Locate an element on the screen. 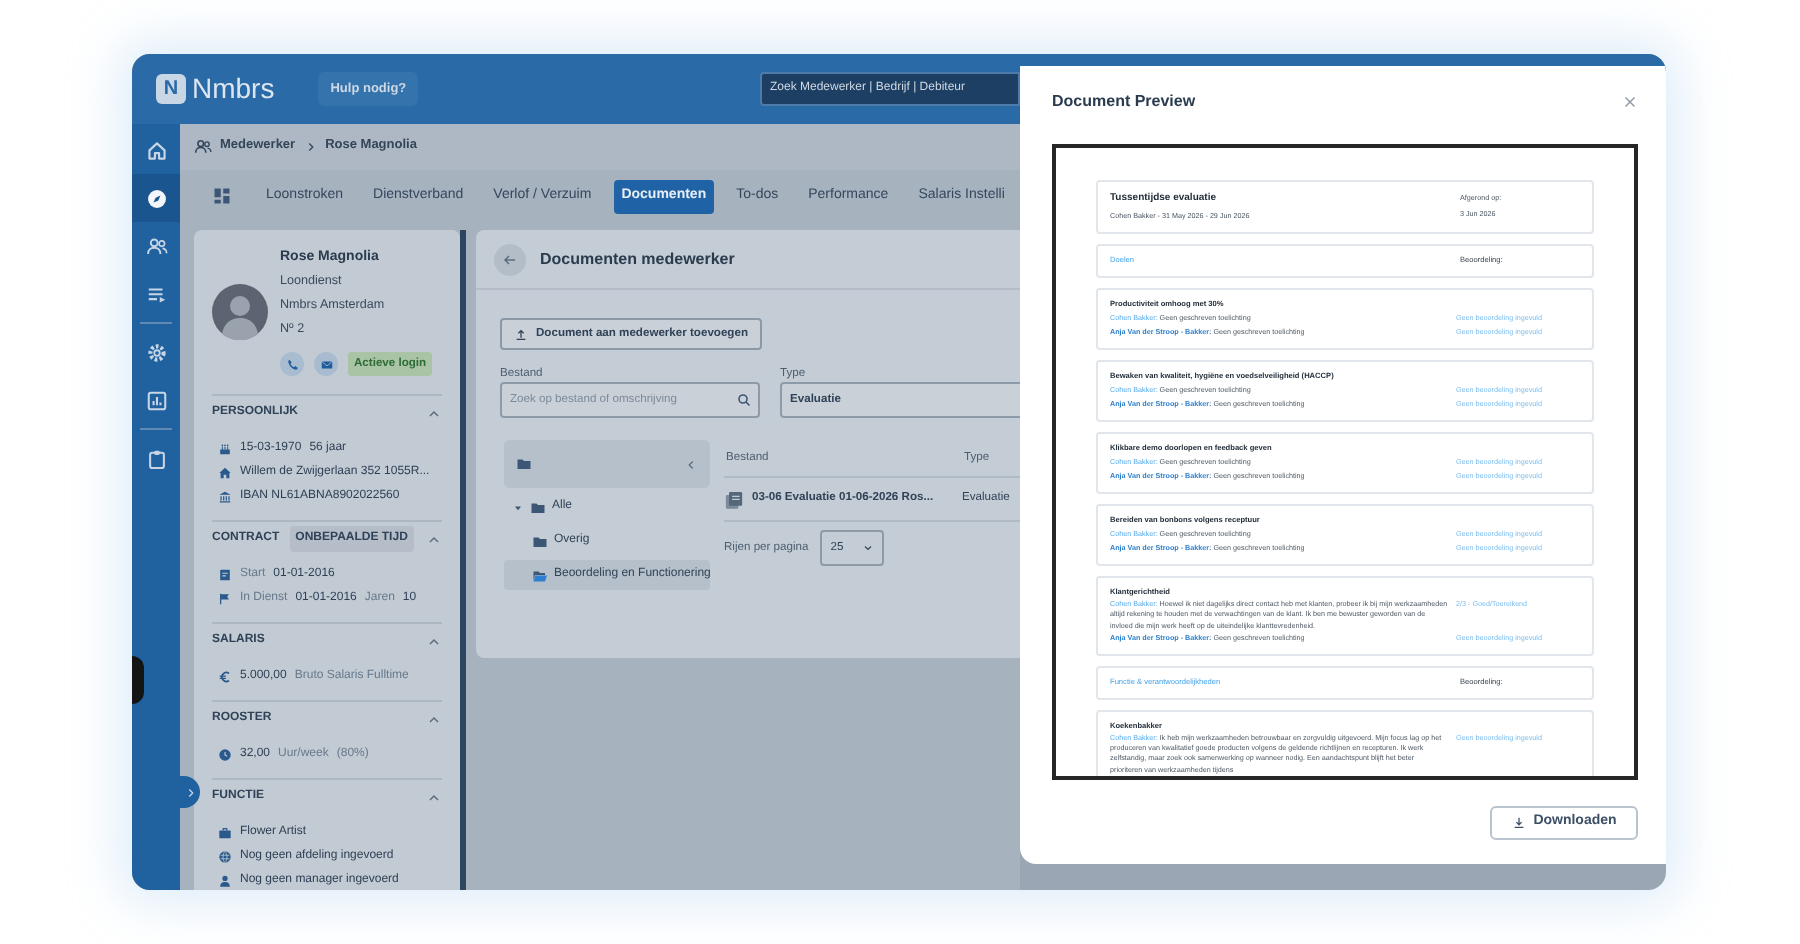  logo-text: Nmbrs is located at coordinates (233, 89).